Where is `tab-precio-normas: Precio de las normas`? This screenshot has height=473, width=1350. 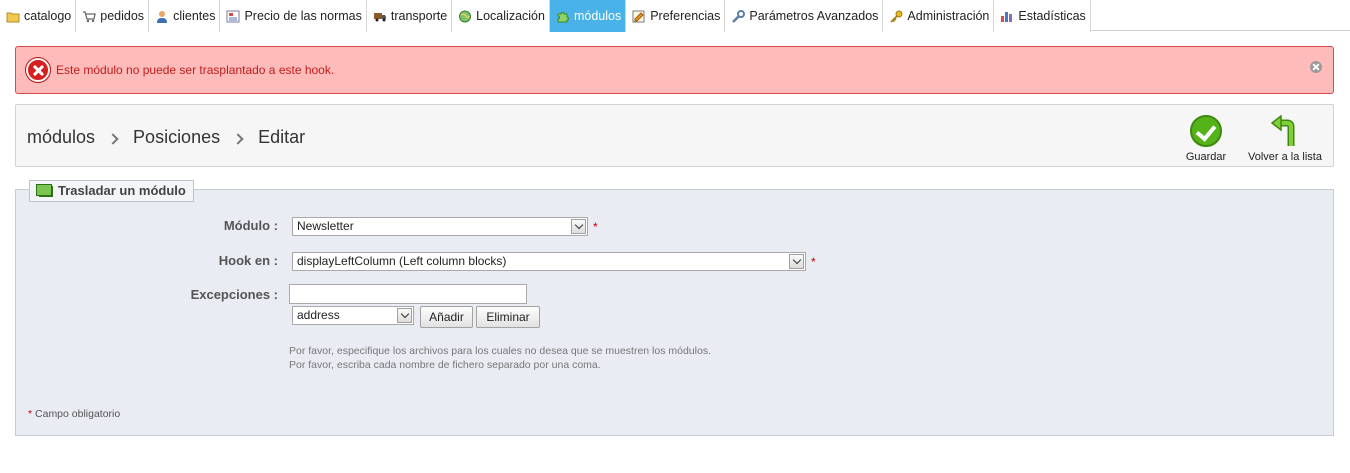
tab-precio-normas: Precio de las normas is located at coordinates (293, 16).